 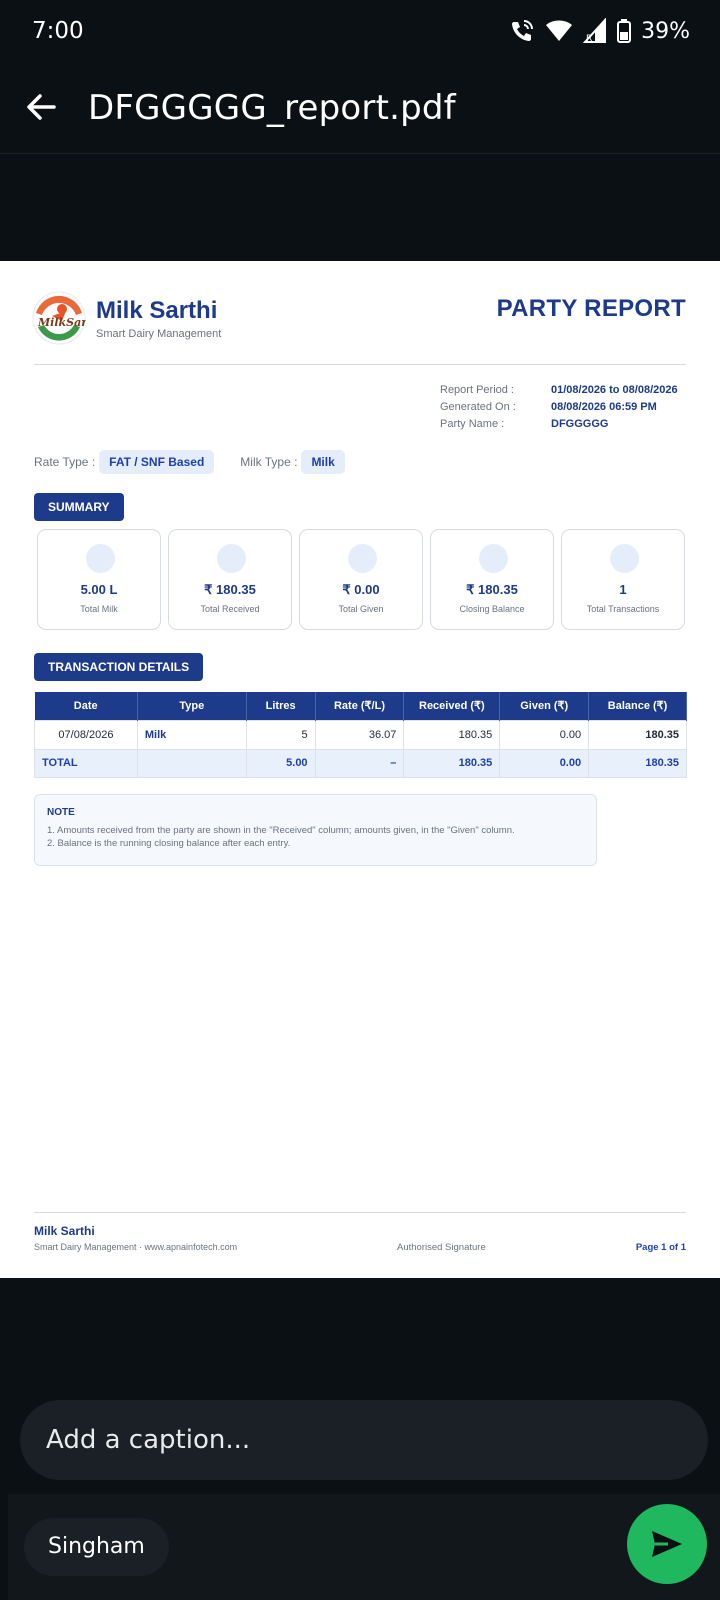 I want to click on milk-type-label: Milk Type :, so click(x=269, y=462).